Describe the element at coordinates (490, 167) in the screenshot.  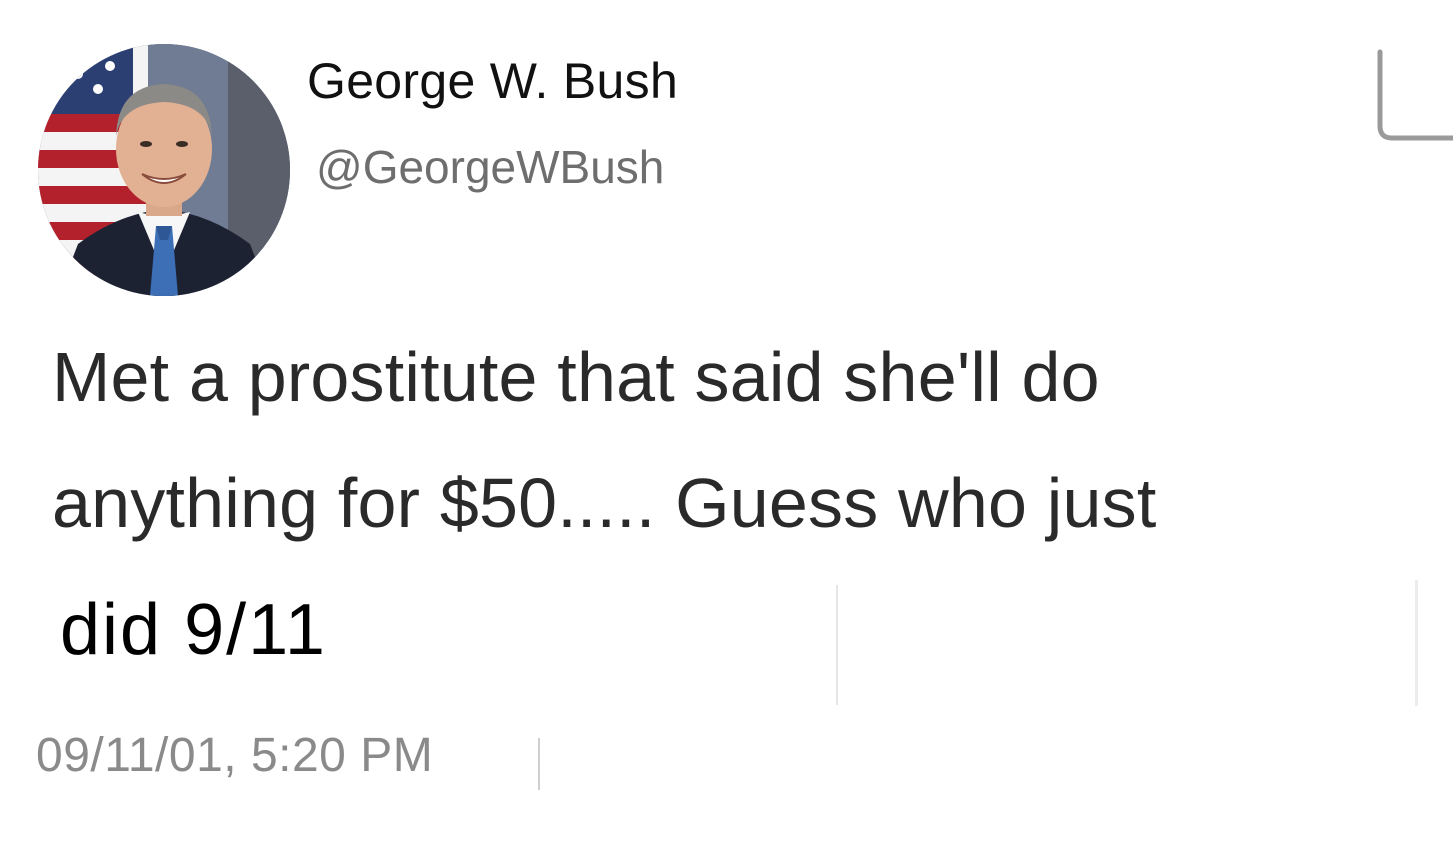
I see `user-handle: @GeorgeWBush` at that location.